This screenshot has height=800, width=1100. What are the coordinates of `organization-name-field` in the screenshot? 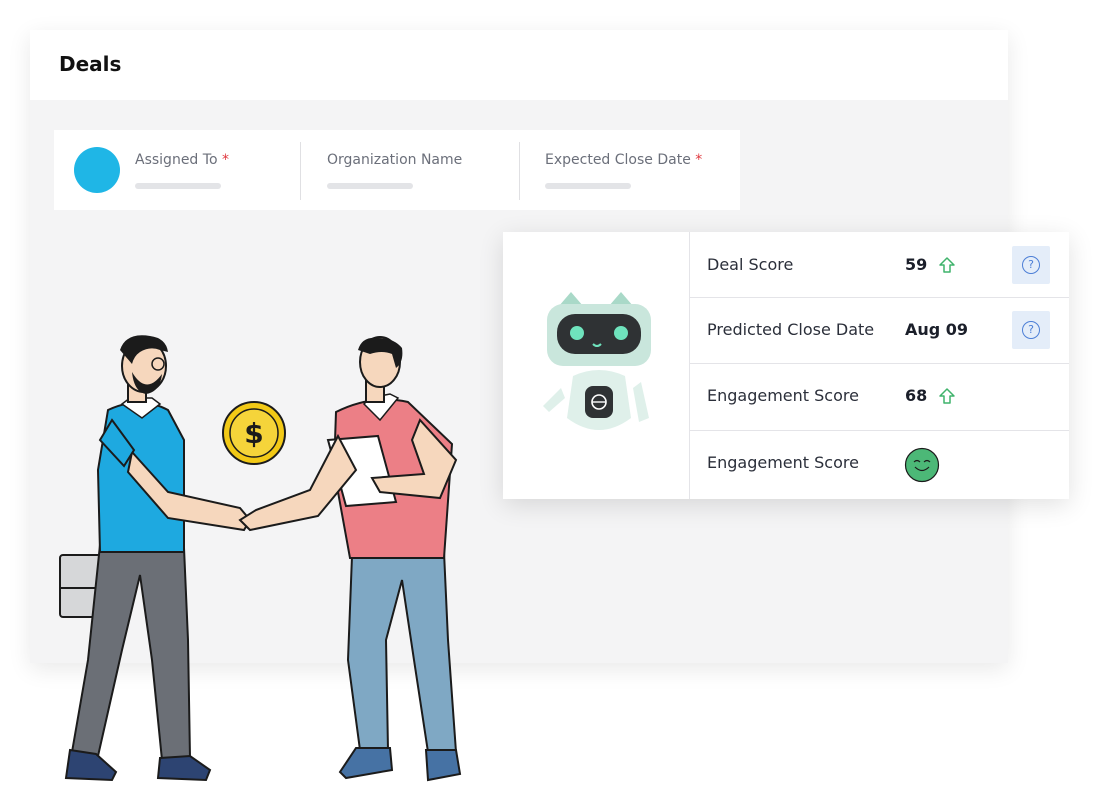 It's located at (370, 186).